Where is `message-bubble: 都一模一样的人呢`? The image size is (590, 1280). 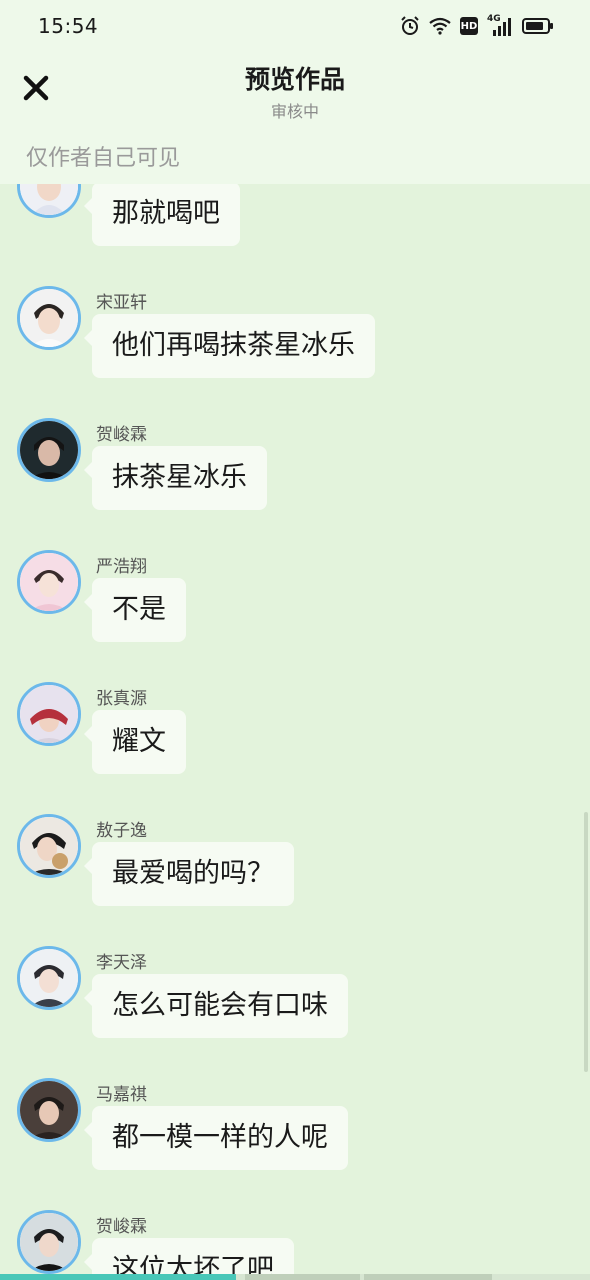 message-bubble: 都一模一样的人呢 is located at coordinates (216, 1138).